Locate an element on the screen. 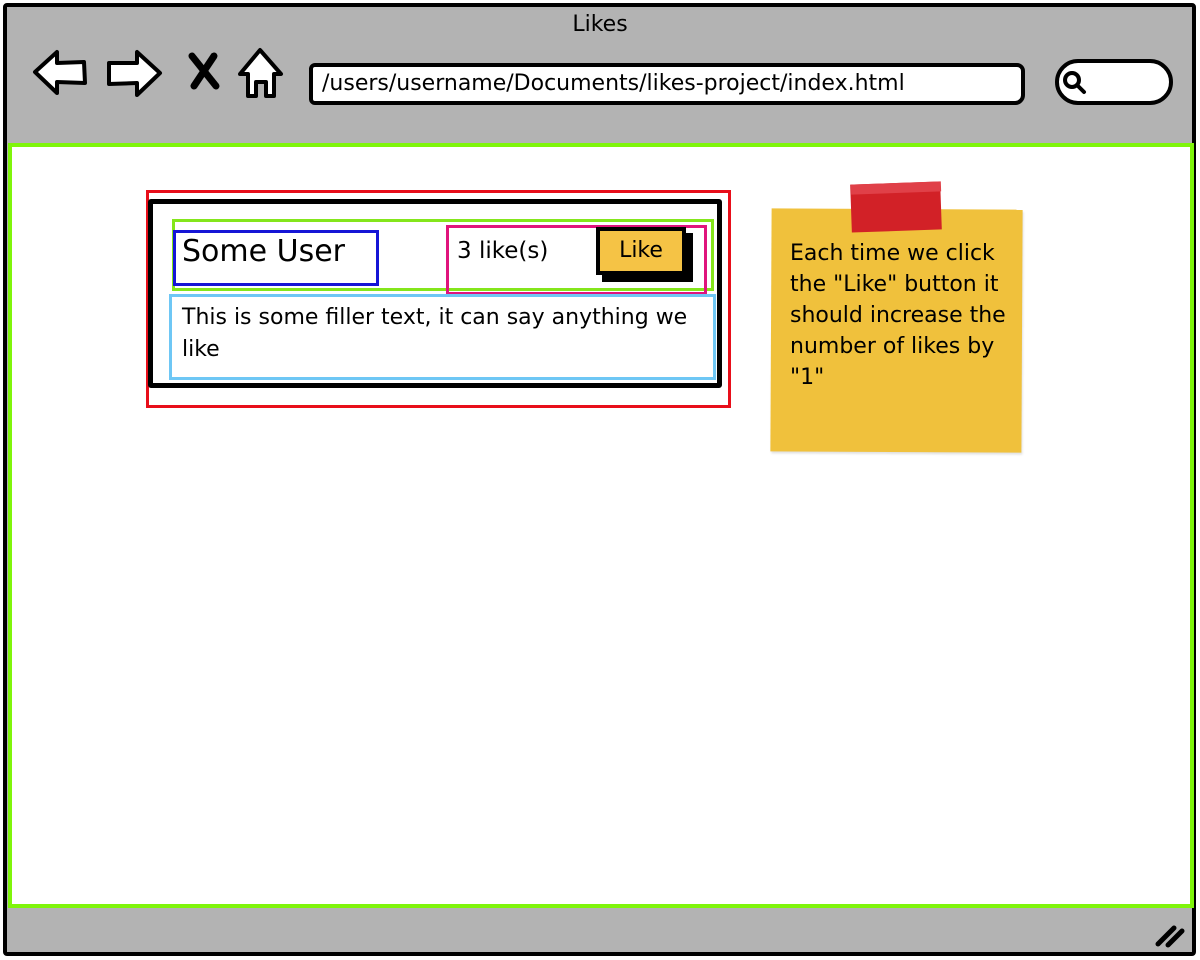 This screenshot has height=960, width=1200. back-arrow-icon is located at coordinates (59, 72).